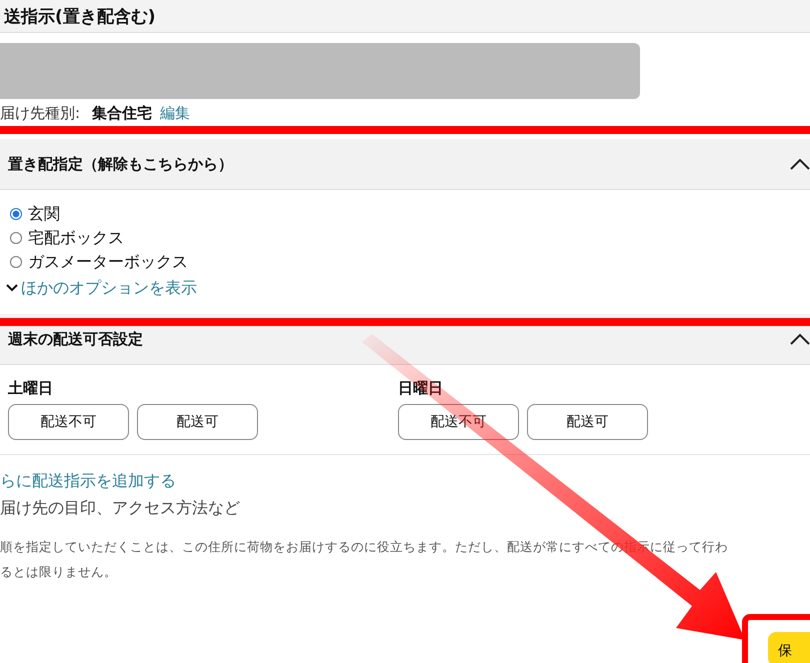 The image size is (810, 663). Describe the element at coordinates (120, 508) in the screenshot. I see `add-hint: 届け先の目印、アクセス方法など` at that location.